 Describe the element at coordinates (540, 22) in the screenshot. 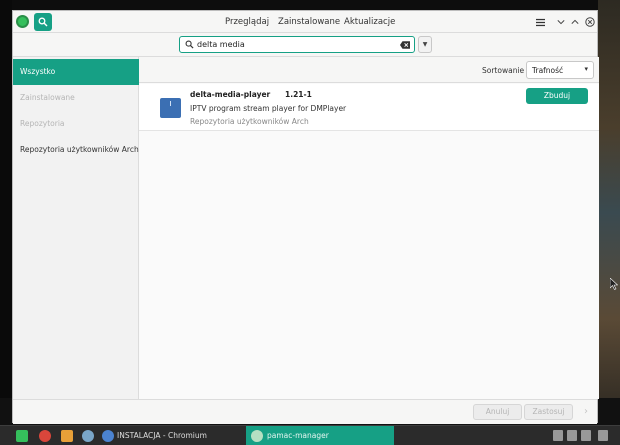

I see `hamburger-menu-icon` at that location.